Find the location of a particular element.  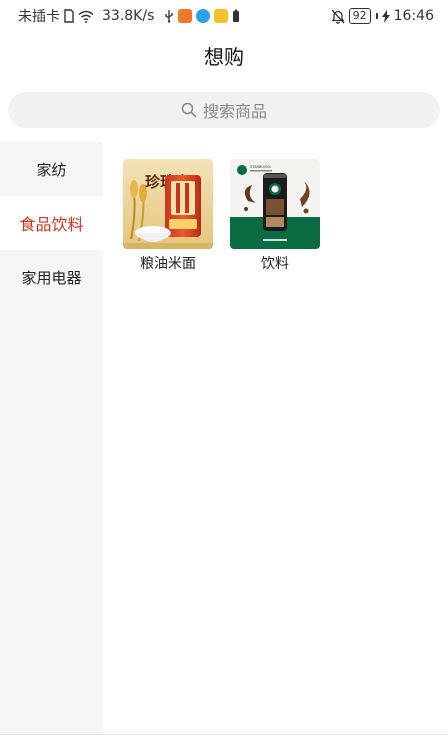

product-label: 粮油米面 is located at coordinates (168, 264).